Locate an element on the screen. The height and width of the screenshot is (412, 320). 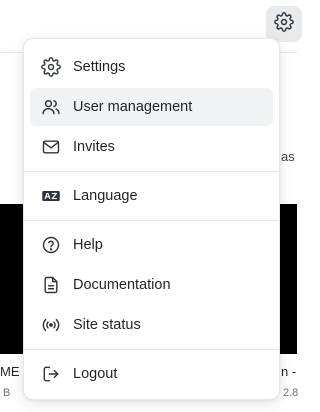
menu-item-label: Help is located at coordinates (88, 245).